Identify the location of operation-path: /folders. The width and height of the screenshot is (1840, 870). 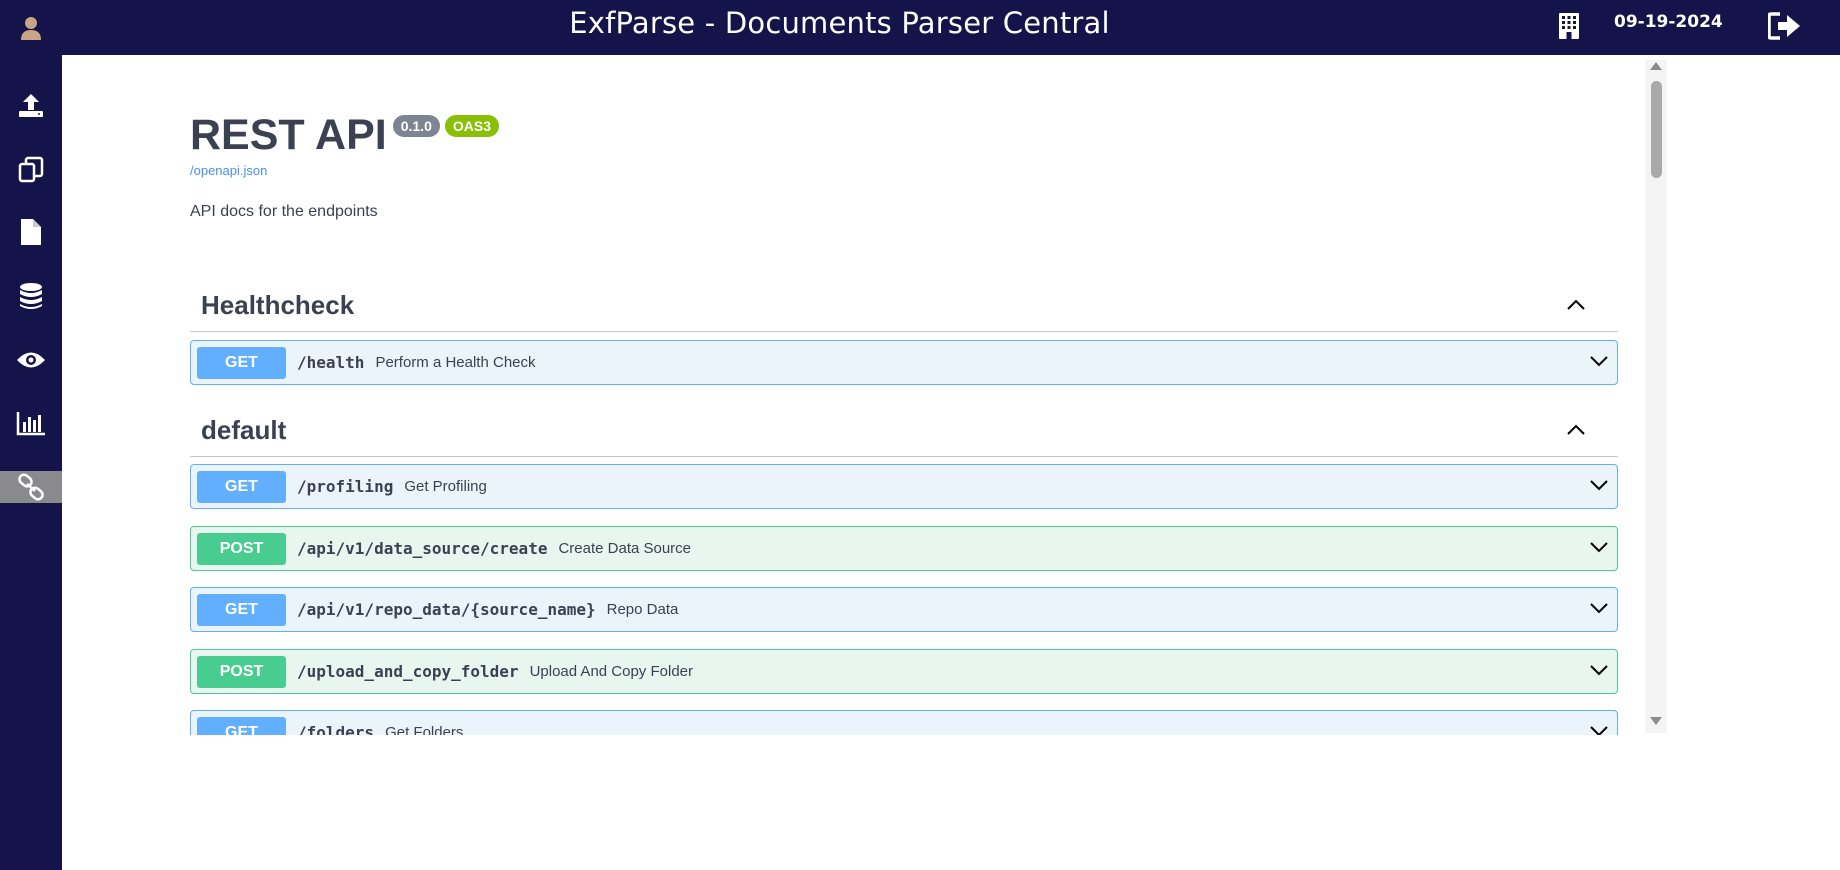
(336, 729).